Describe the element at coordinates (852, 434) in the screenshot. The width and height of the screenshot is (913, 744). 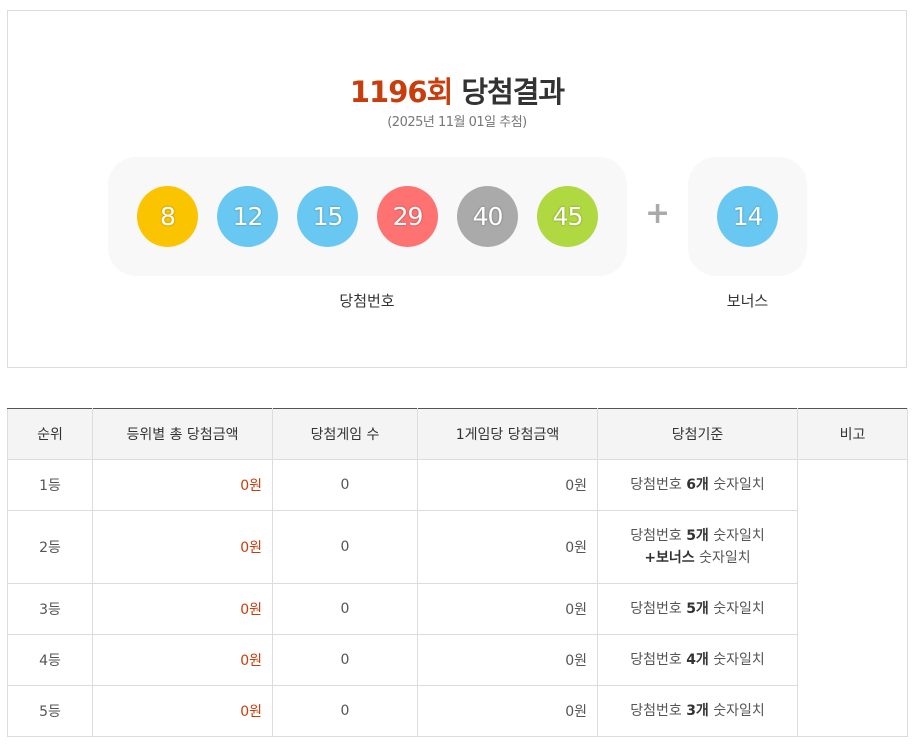
I see `header-notes: 비고` at that location.